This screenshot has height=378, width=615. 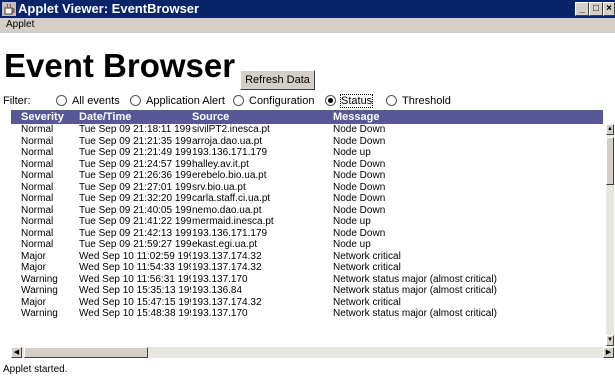 I want to click on cell-datetime: Wed Sep 10 15:35:13 199, so click(x=135, y=290).